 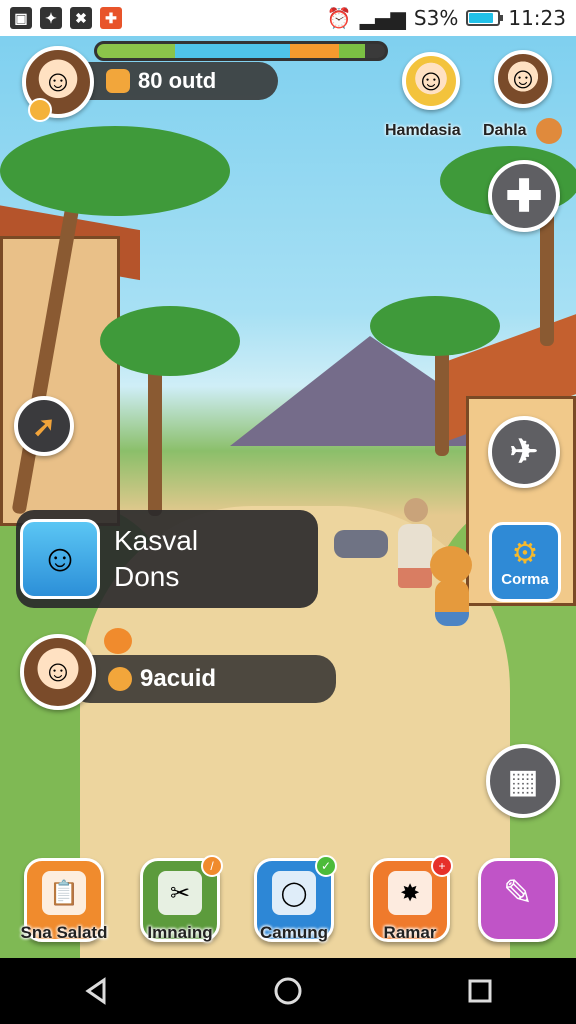 I want to click on bear-body, so click(x=452, y=603).